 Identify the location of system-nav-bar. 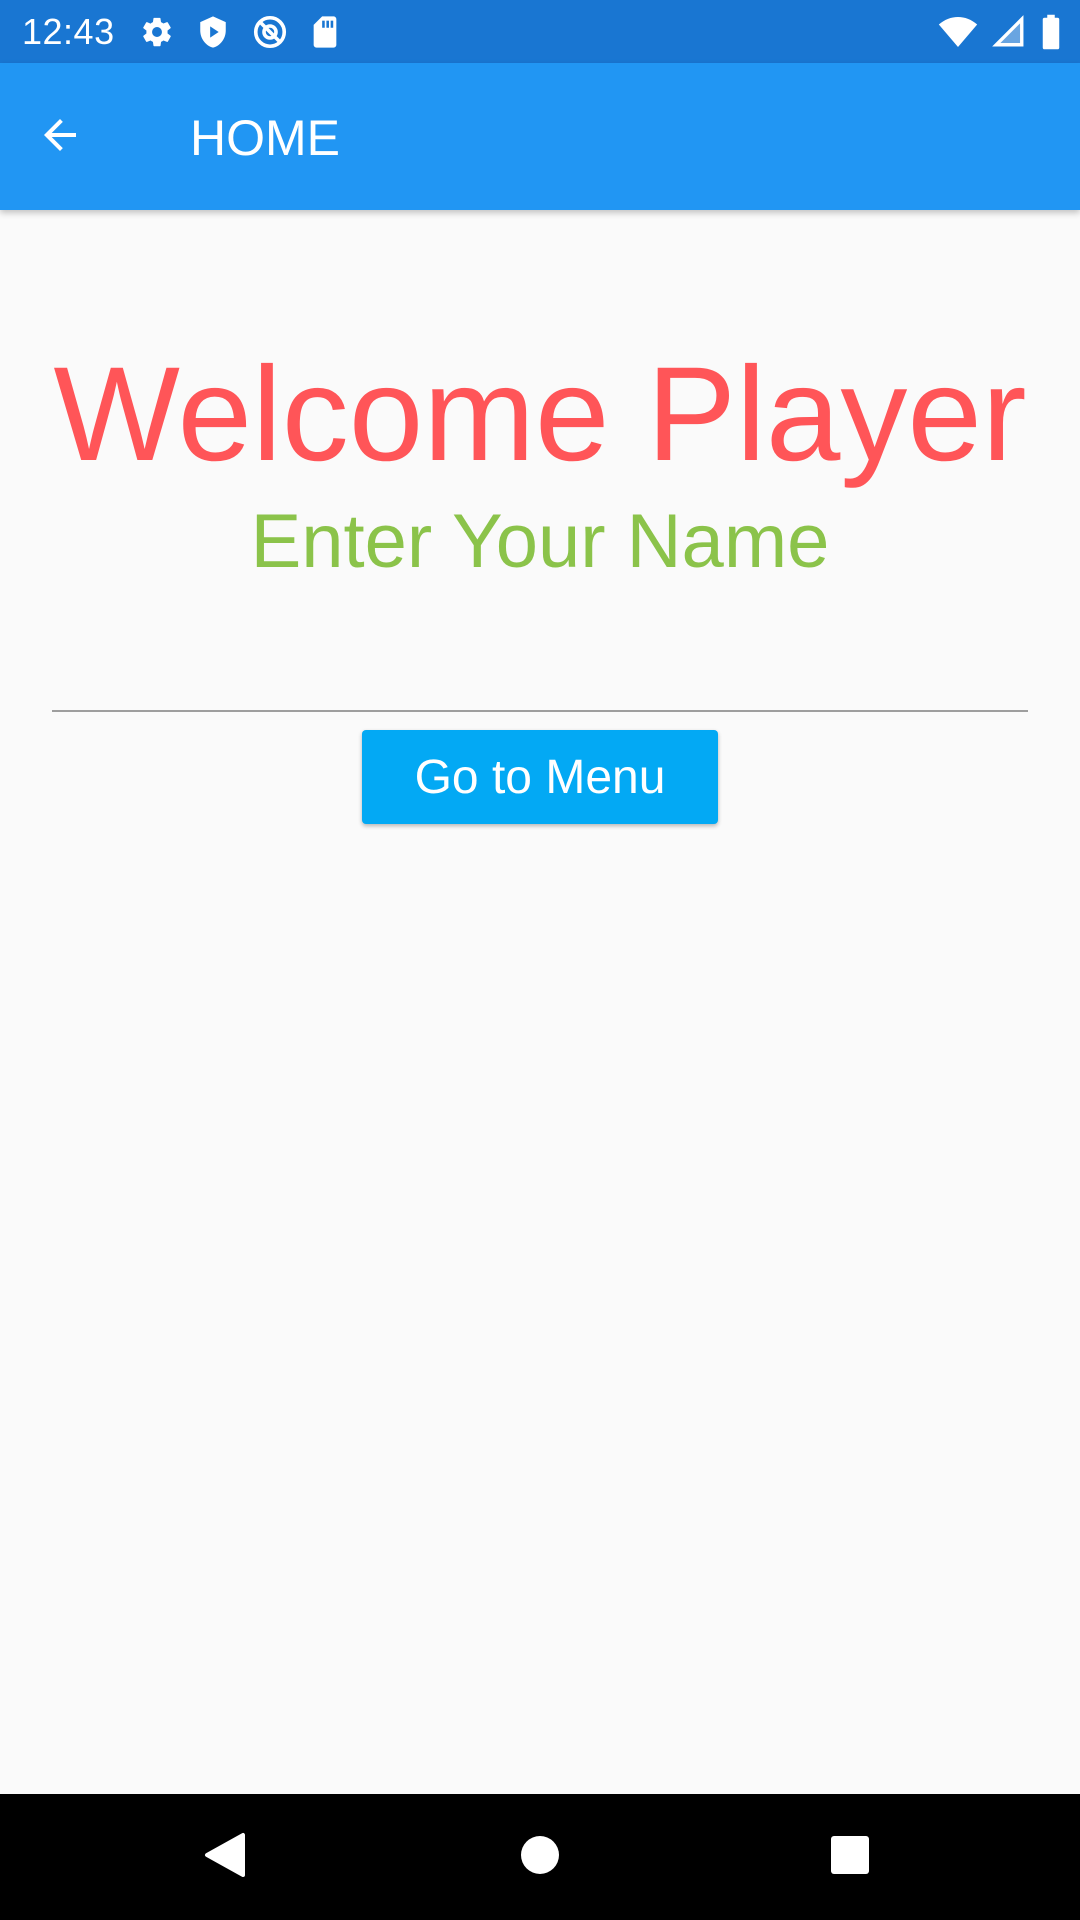
(540, 1857).